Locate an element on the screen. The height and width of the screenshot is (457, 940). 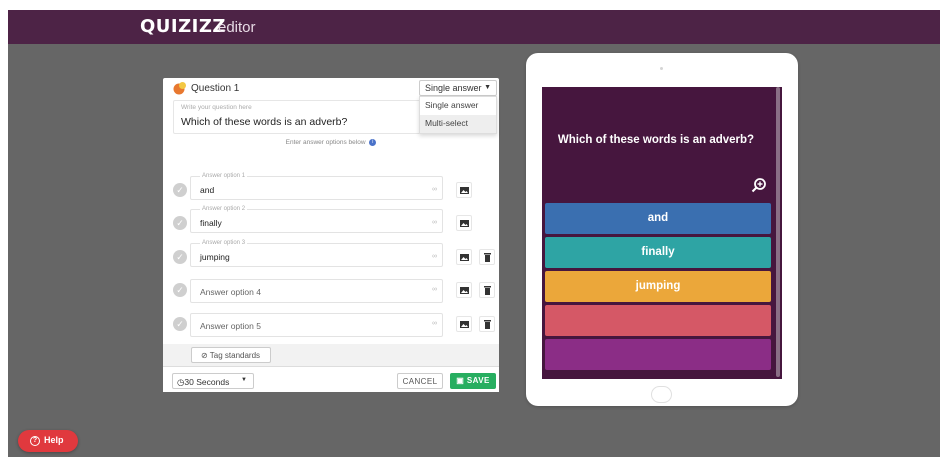
answer-option-input-4: Answer option 4 is located at coordinates (316, 291).